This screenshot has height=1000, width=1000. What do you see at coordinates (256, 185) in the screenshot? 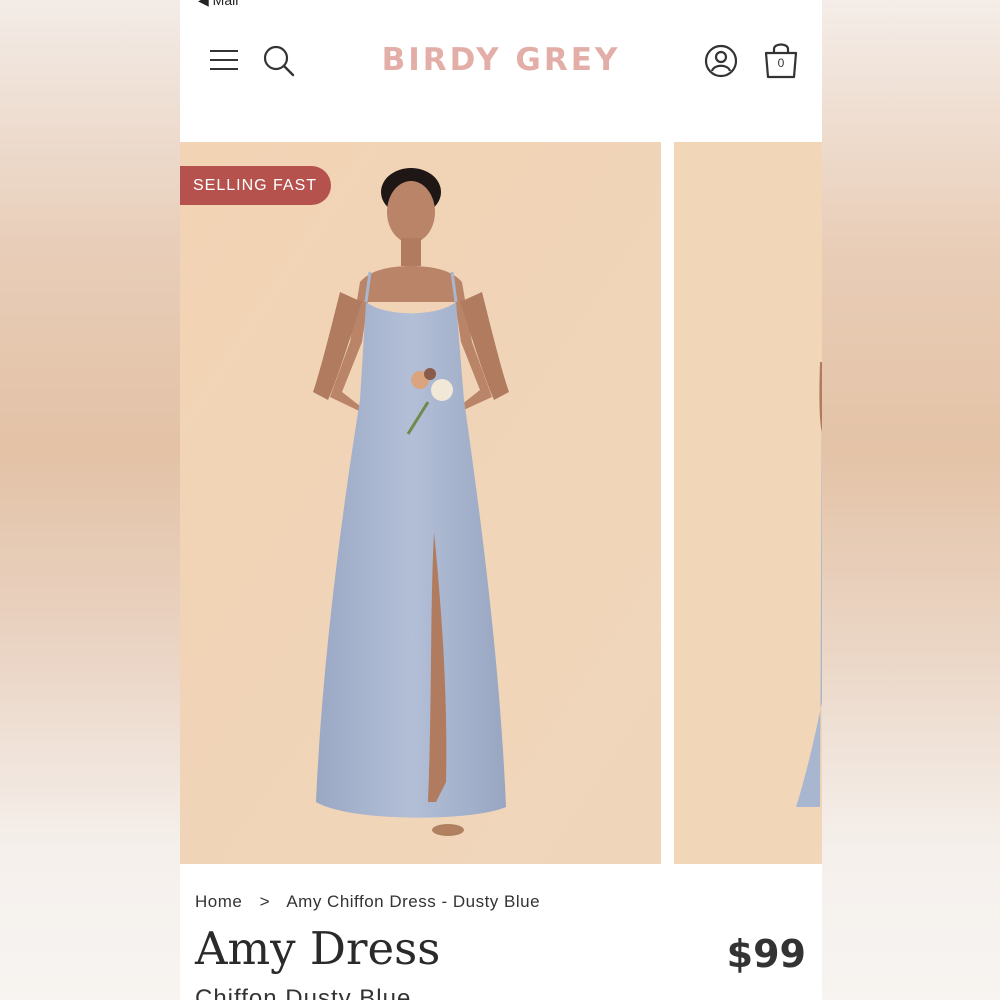
I see `selling-fast-badge: SELLING FAST` at bounding box center [256, 185].